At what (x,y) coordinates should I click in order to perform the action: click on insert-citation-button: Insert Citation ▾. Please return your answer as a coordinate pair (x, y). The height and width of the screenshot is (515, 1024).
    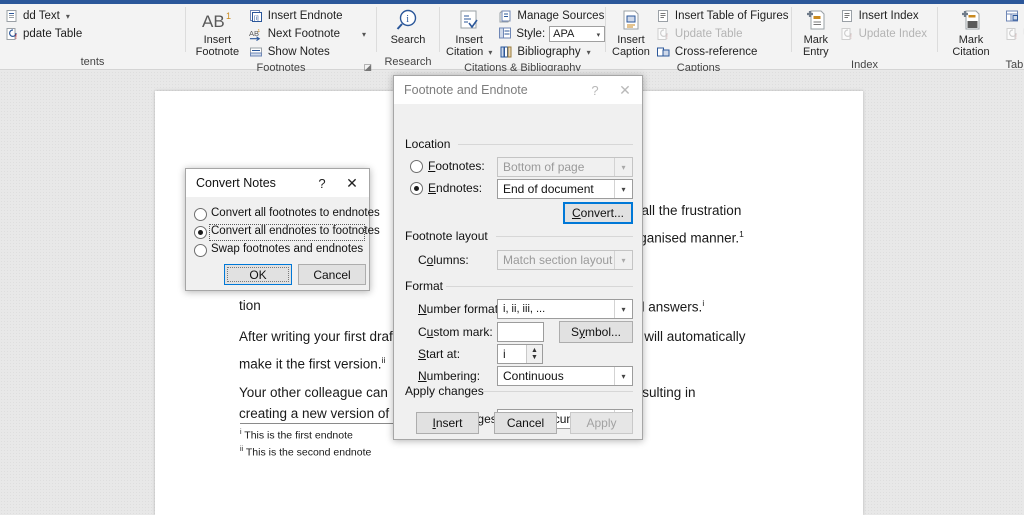
    Looking at the image, I should click on (469, 32).